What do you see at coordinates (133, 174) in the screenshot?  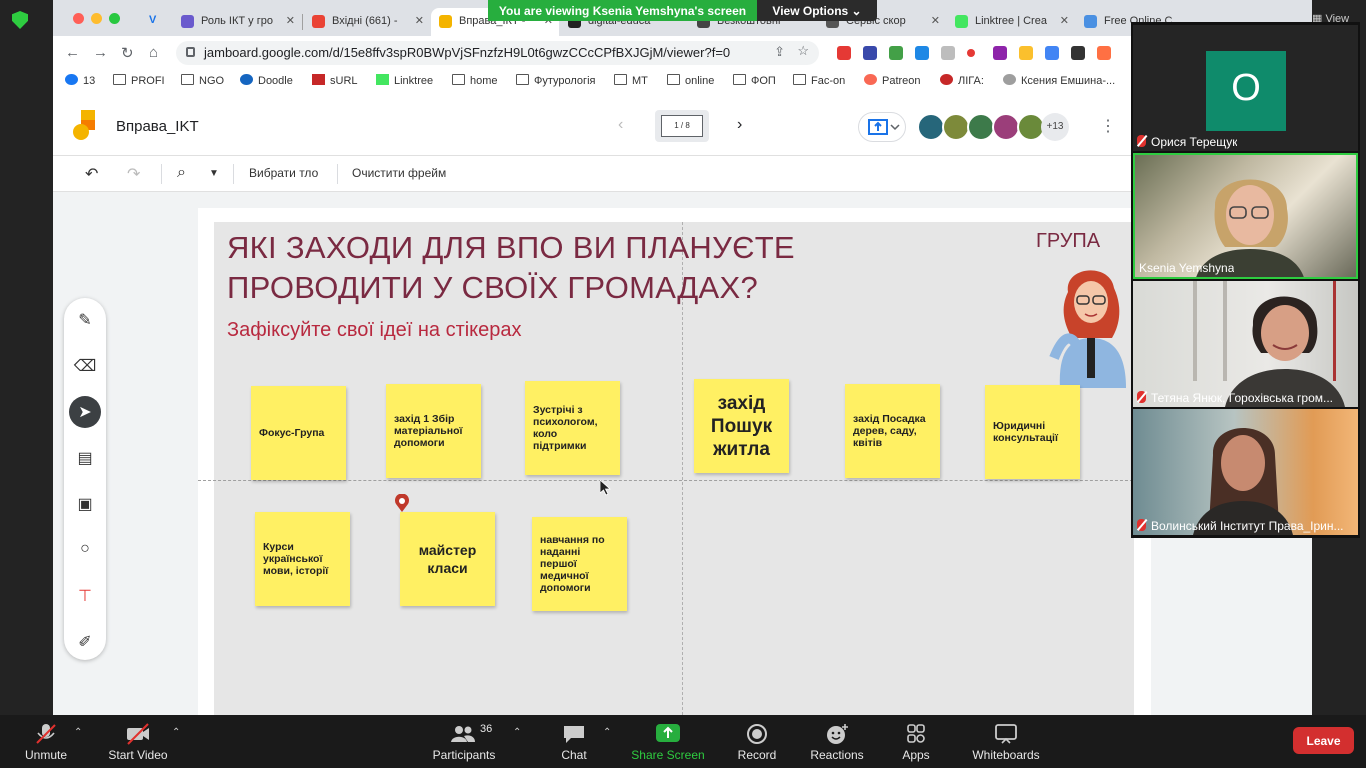 I see `redo-icon: ↷` at bounding box center [133, 174].